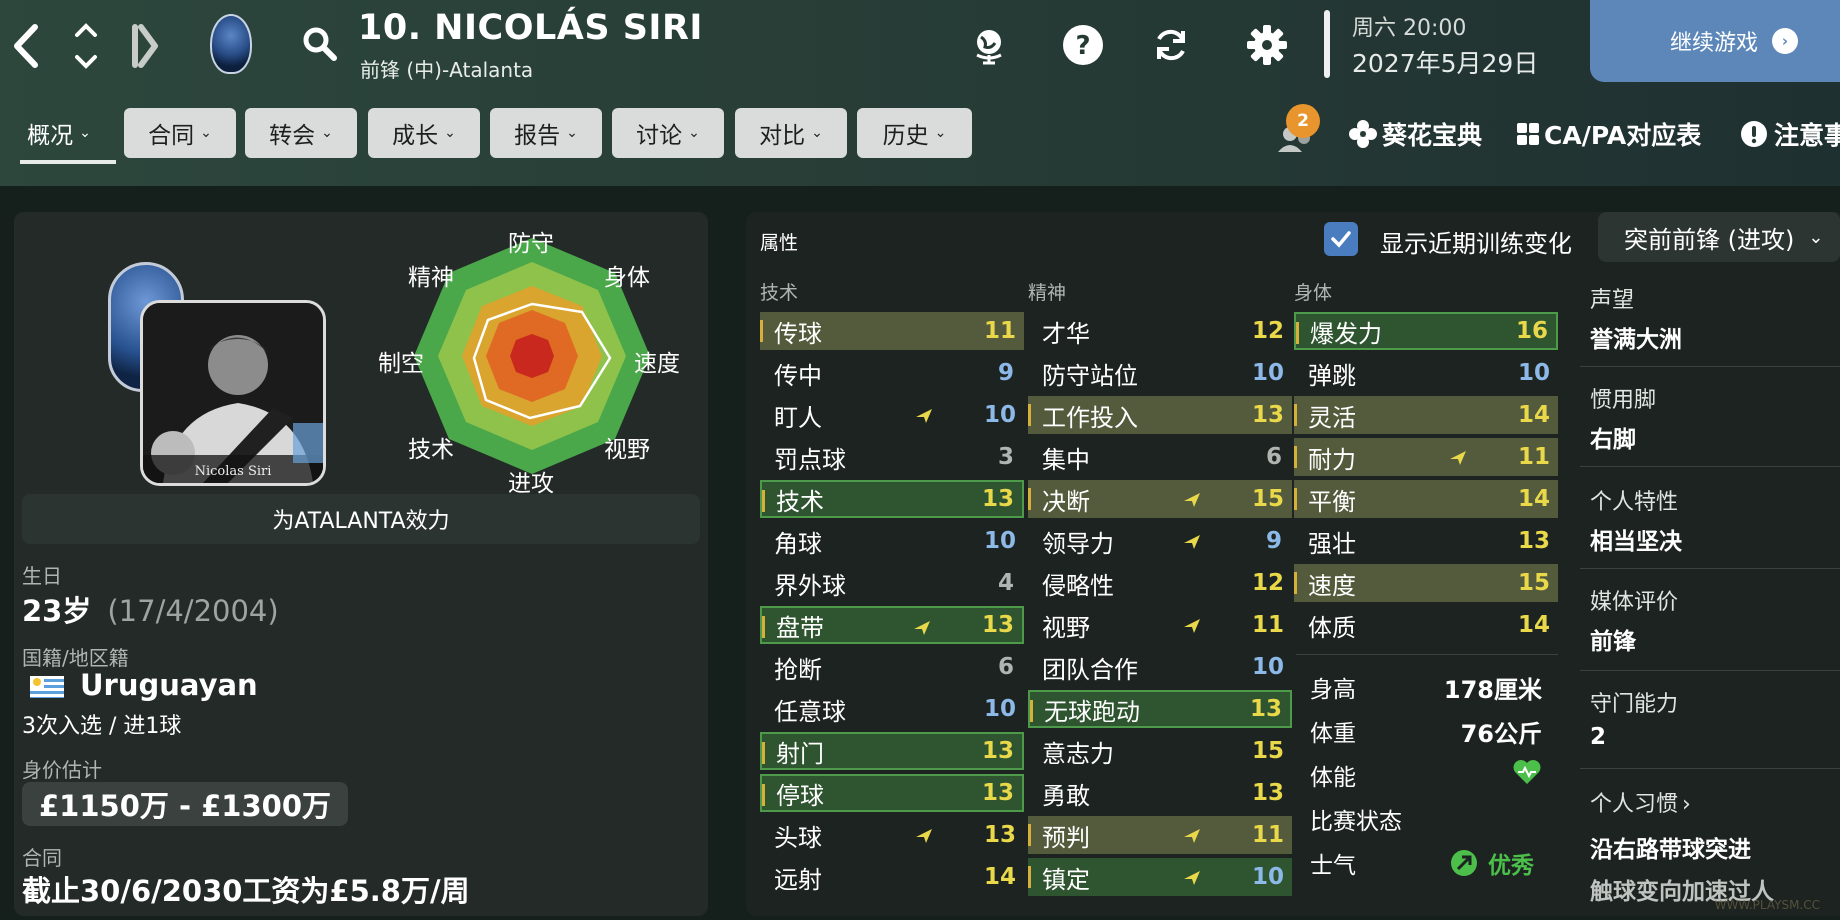 Image resolution: width=1840 pixels, height=920 pixels. What do you see at coordinates (546, 133) in the screenshot?
I see `tab-reports: 报告 ⌄` at bounding box center [546, 133].